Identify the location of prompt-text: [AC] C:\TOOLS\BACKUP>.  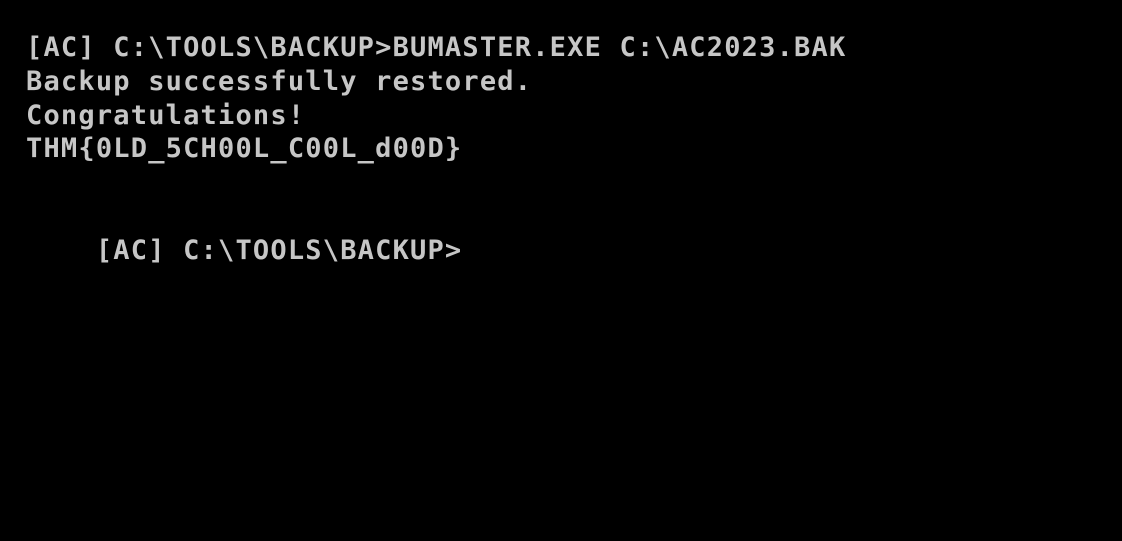
(279, 250).